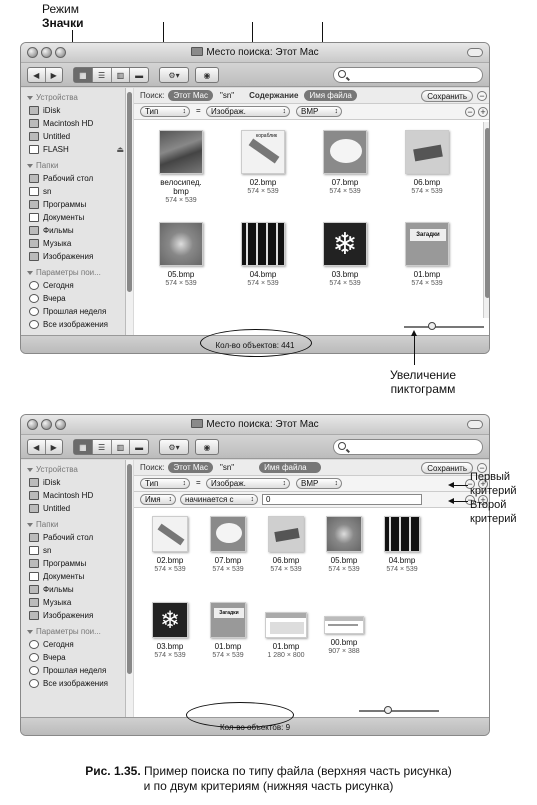  I want to click on file-item: 02.bmp 574 × 539, so click(170, 545).